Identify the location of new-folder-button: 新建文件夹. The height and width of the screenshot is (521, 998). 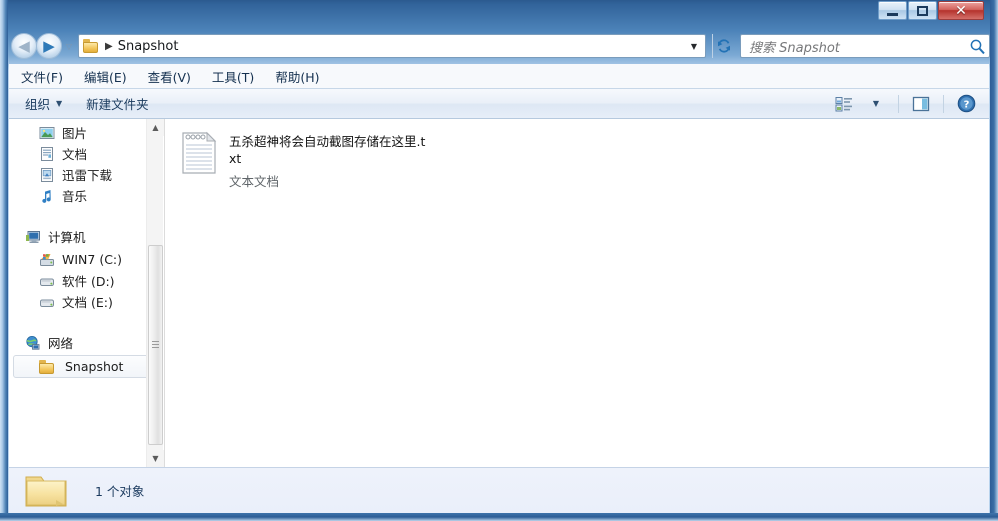
(117, 103).